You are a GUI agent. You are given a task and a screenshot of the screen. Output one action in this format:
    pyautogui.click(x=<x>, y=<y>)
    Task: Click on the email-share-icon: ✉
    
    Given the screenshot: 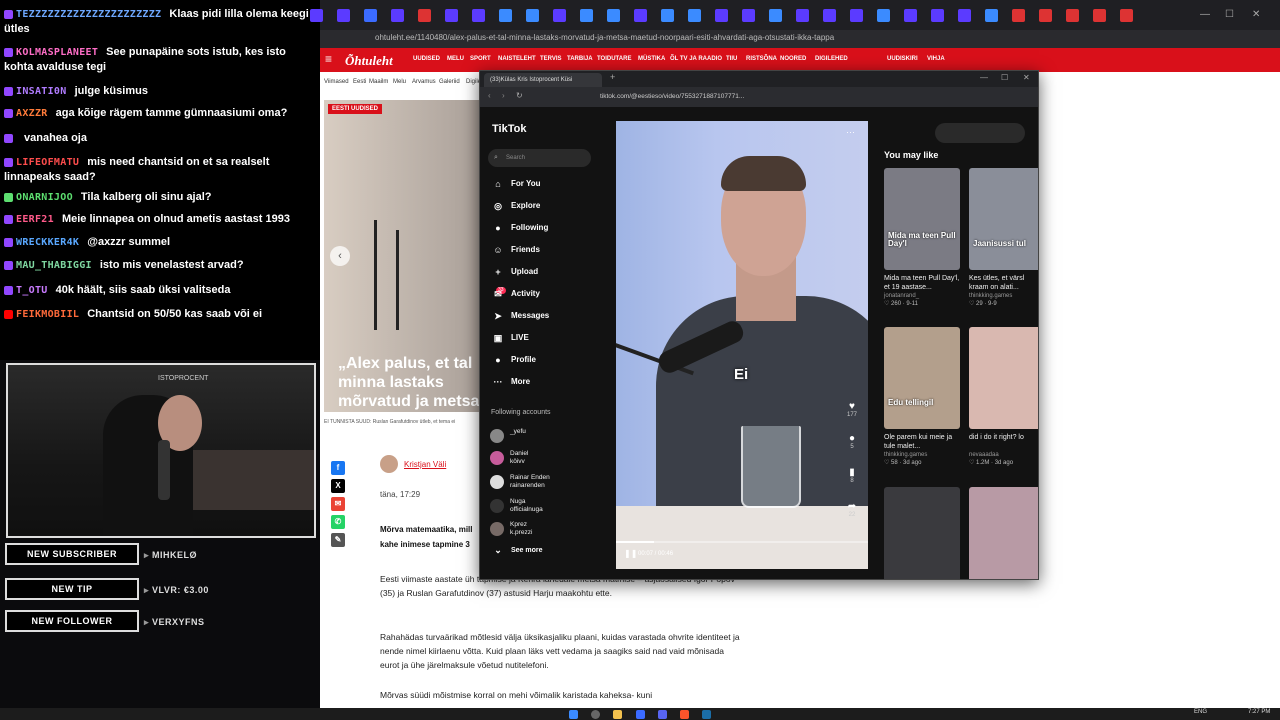 What is the action you would take?
    pyautogui.click(x=338, y=504)
    